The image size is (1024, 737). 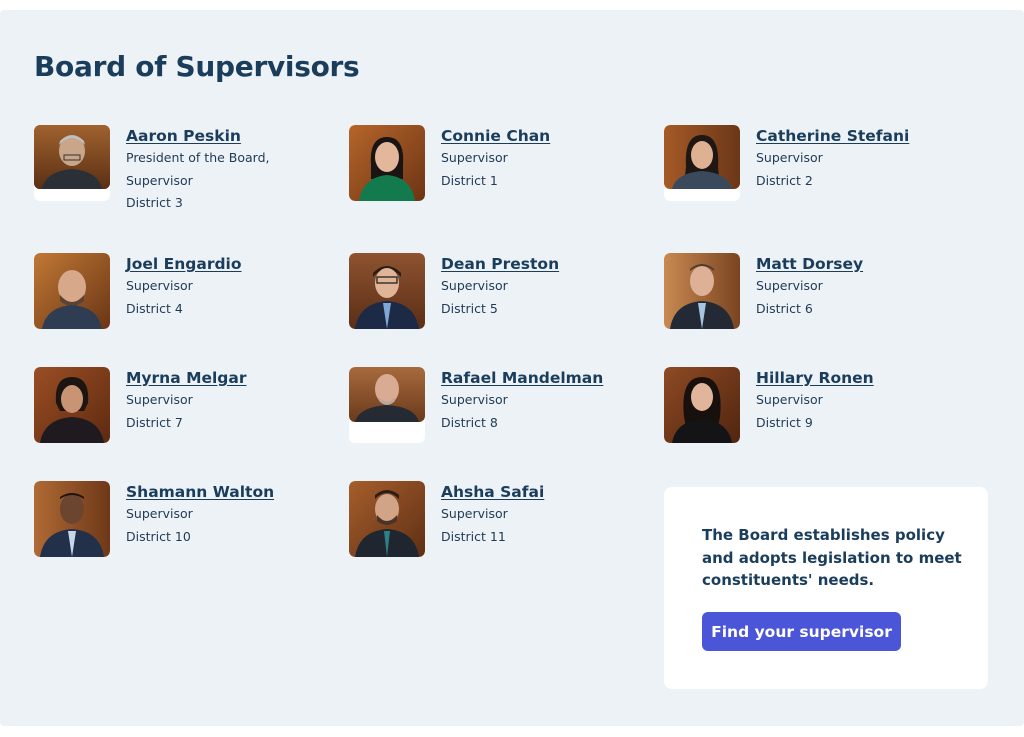 What do you see at coordinates (499, 417) in the screenshot?
I see `supervisor-card: Rafael Mandelman Supervisor District 8` at bounding box center [499, 417].